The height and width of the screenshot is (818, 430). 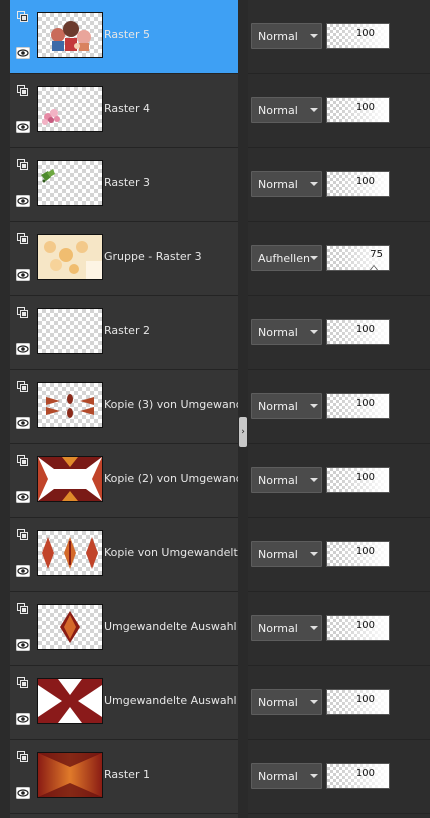 I want to click on layer-row: Raster 2, so click(x=124, y=333).